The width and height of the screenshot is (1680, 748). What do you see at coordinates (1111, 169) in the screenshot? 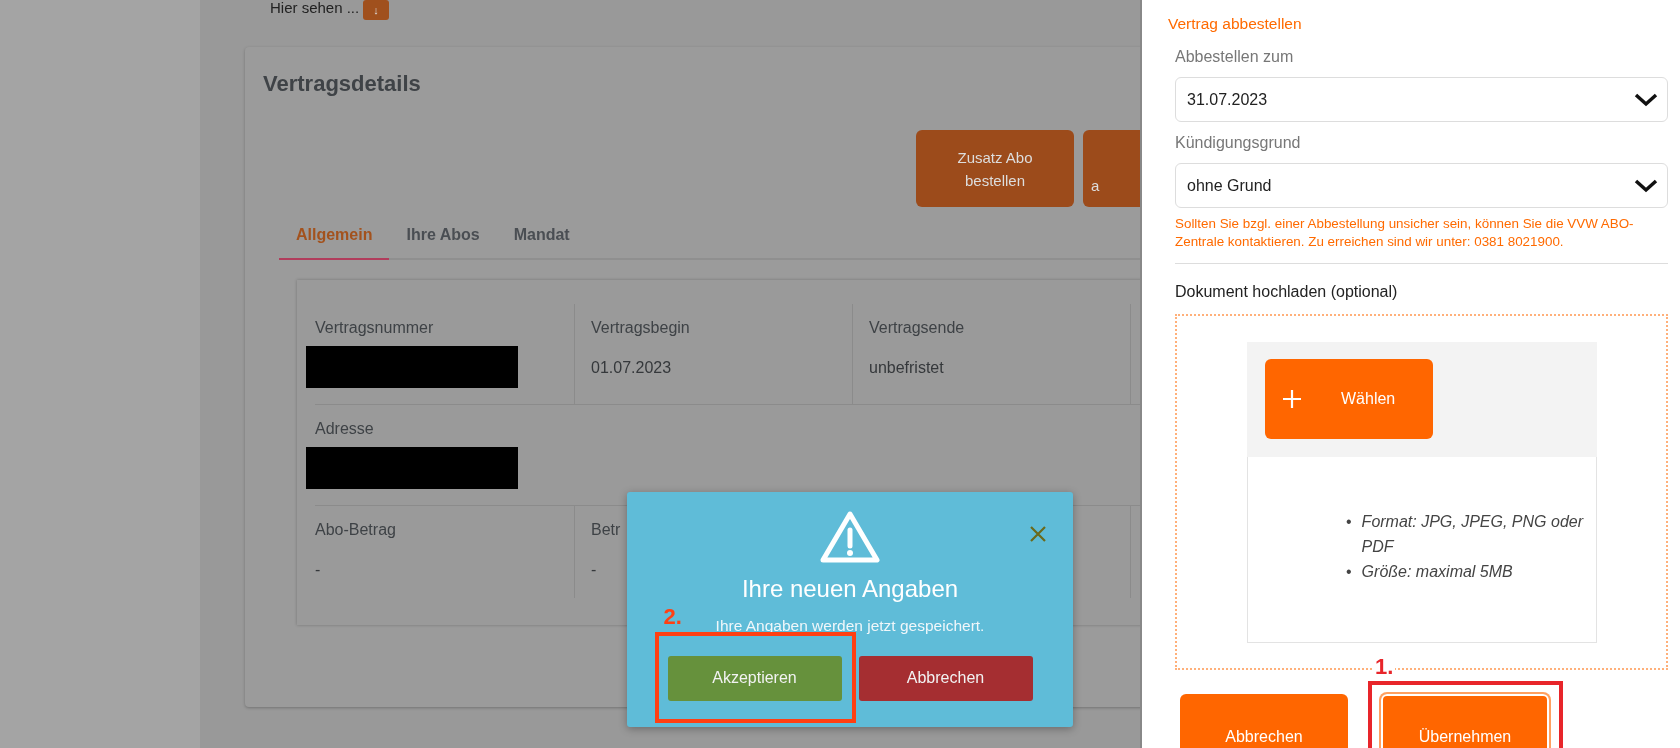
I see `action-button: a` at bounding box center [1111, 169].